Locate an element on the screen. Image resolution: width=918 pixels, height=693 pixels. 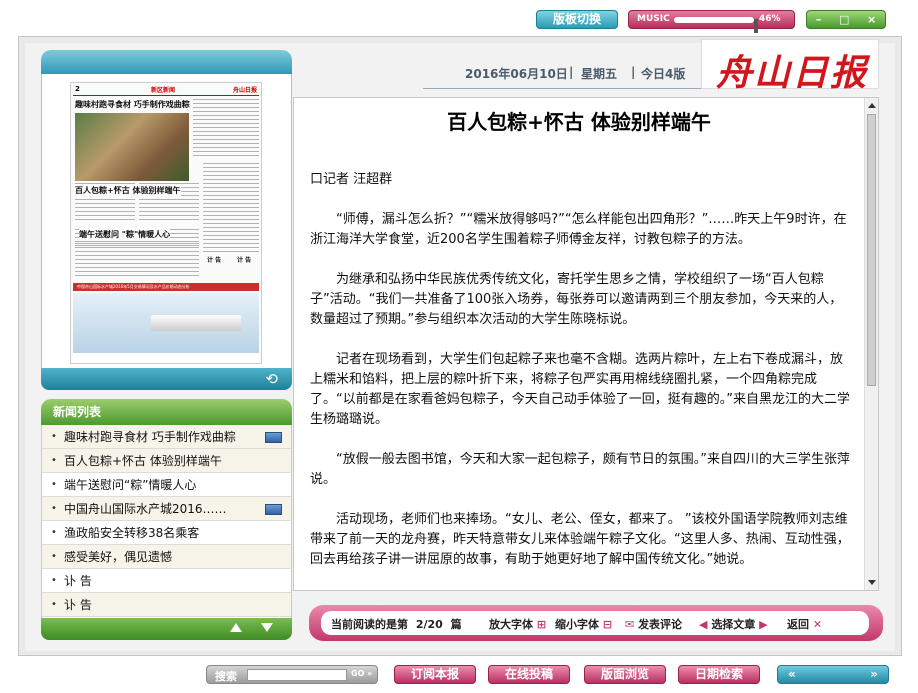
close-icon: ✕ is located at coordinates (817, 624).